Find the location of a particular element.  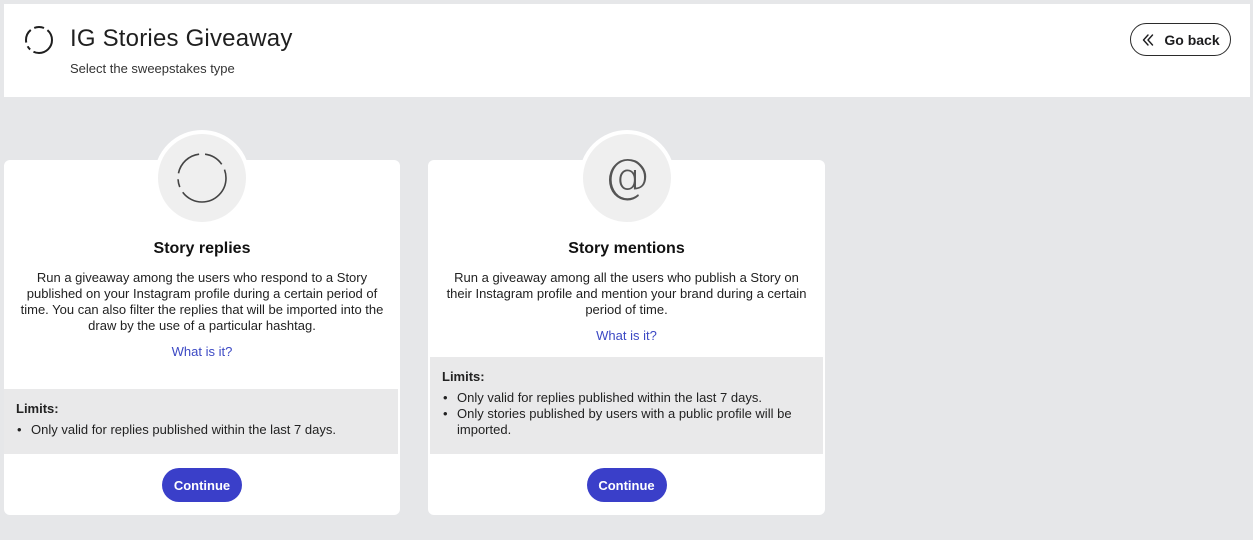

page-title: IG Stories Giveaway is located at coordinates (181, 38).